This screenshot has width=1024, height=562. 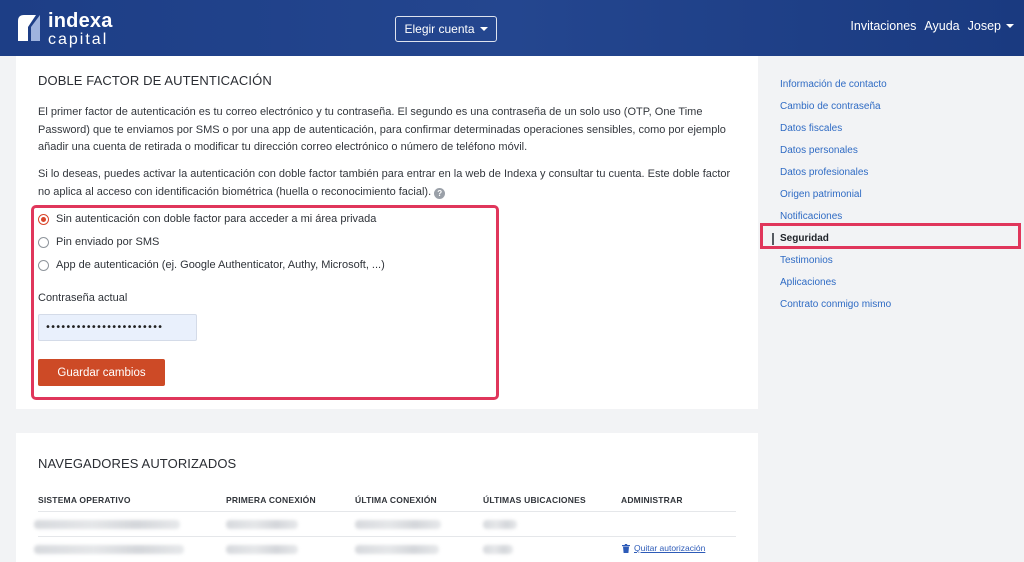 I want to click on sidebar-item-change-password: Cambio de contraseña, so click(x=830, y=106).